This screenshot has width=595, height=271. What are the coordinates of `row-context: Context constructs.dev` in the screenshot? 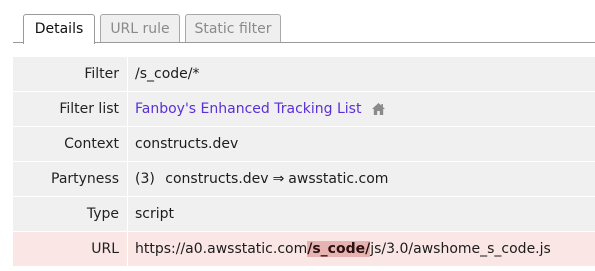 It's located at (304, 144).